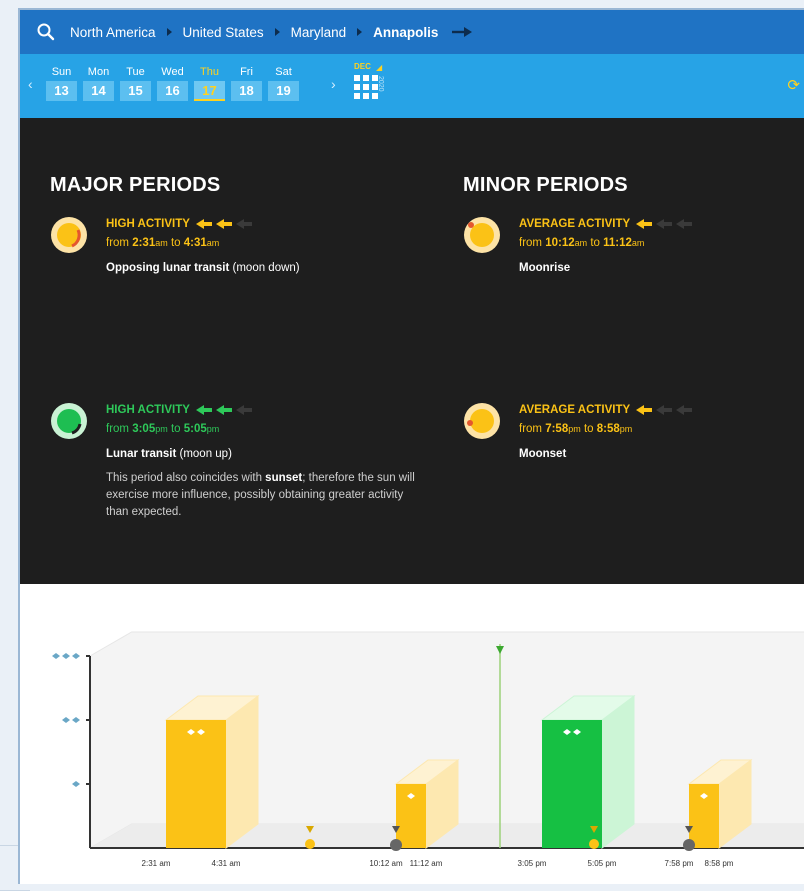 This screenshot has height=891, width=804. Describe the element at coordinates (366, 87) in the screenshot. I see `calendar-grid-icon` at that location.